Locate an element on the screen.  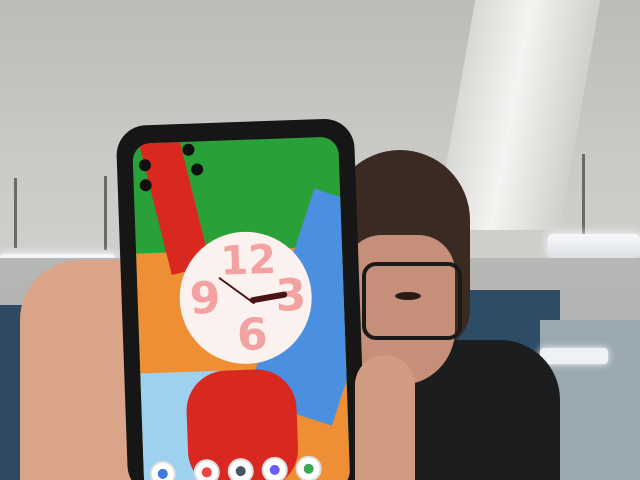
status-bar is located at coordinates (235, 149).